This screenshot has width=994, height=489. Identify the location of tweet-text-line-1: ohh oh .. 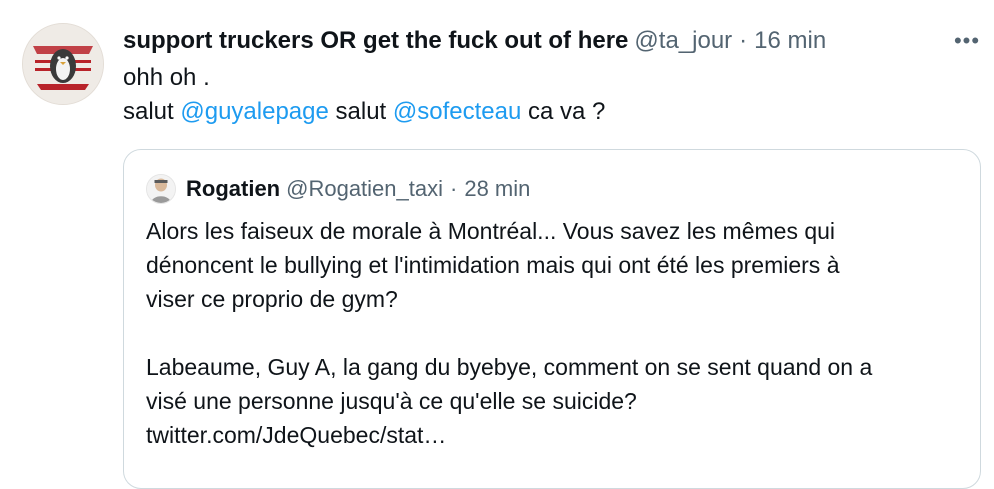
(166, 77).